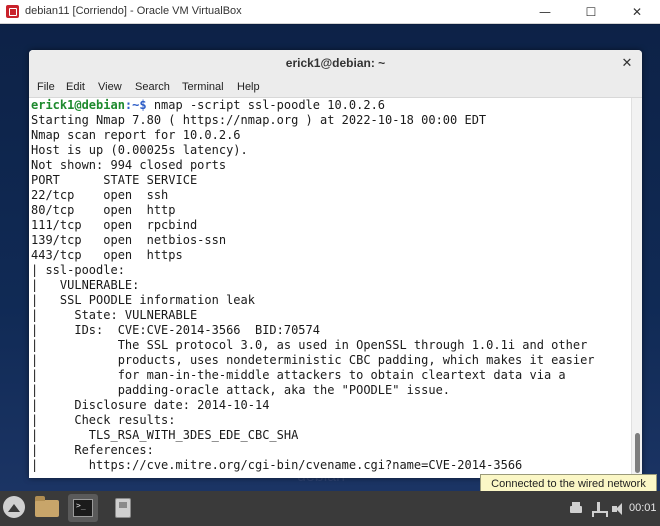 The width and height of the screenshot is (660, 526). Describe the element at coordinates (545, 12) in the screenshot. I see `minimize-button: —` at that location.